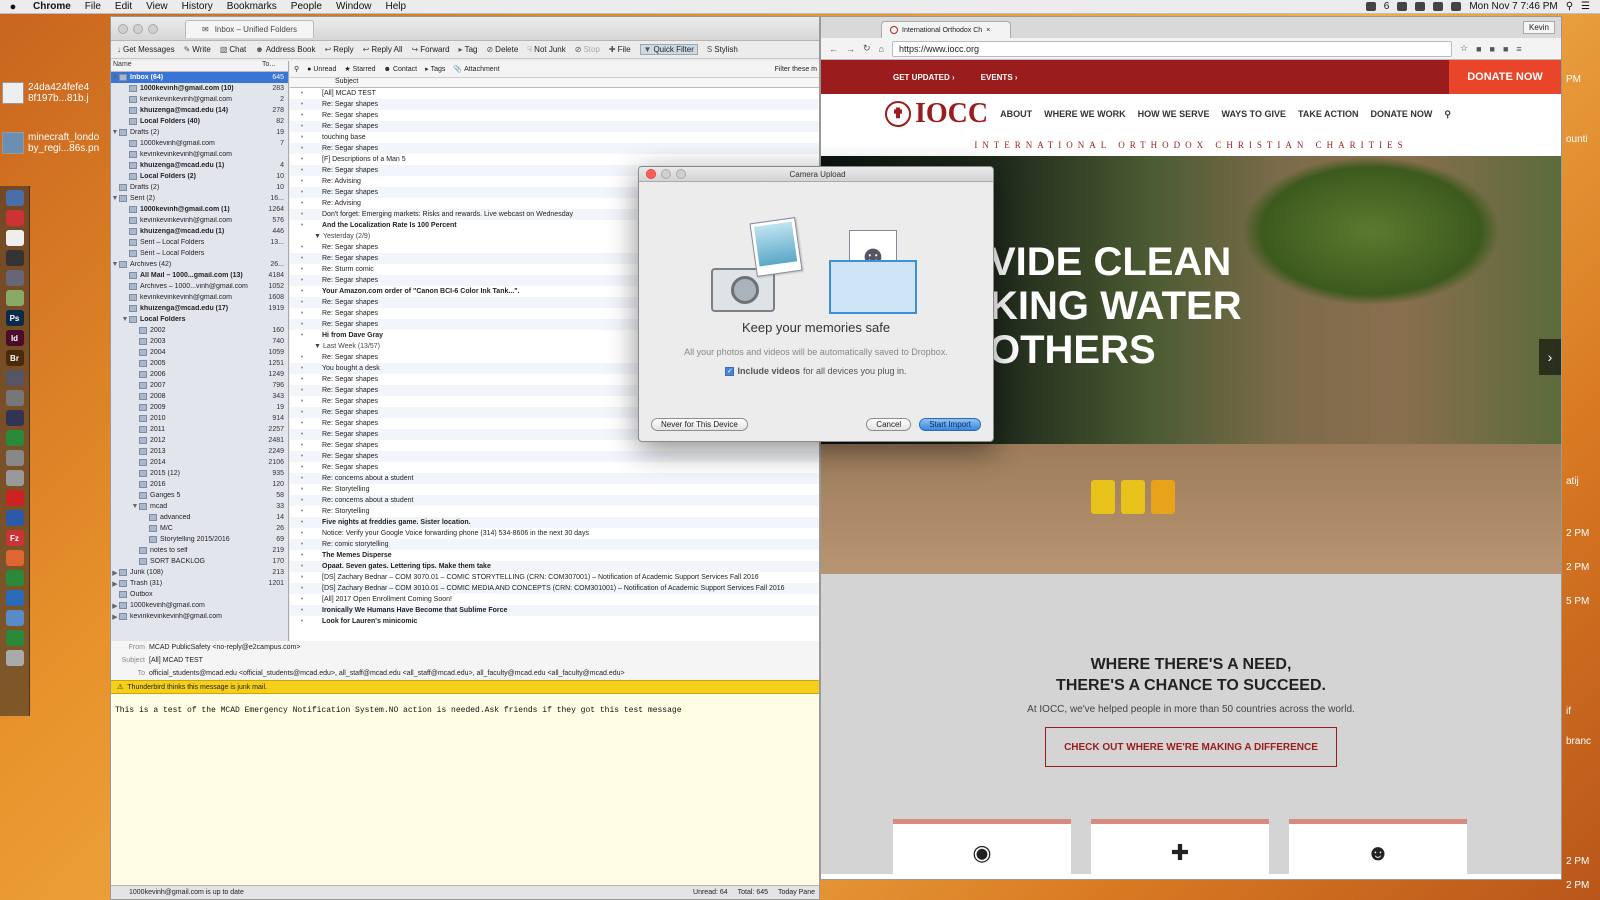 The image size is (1600, 900). Describe the element at coordinates (199, 418) in the screenshot. I see `folder-row: 2010 914` at that location.